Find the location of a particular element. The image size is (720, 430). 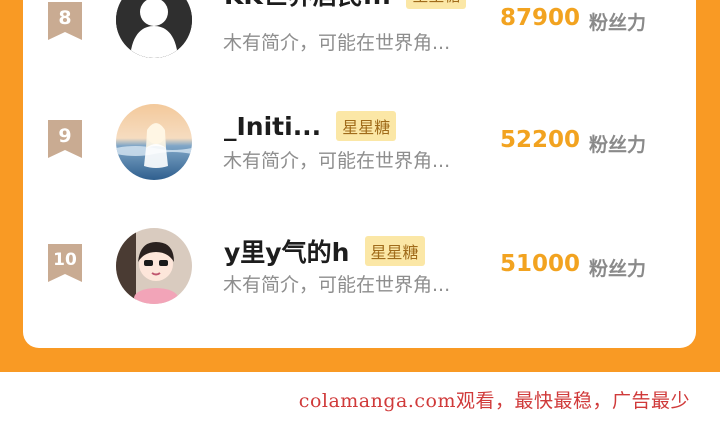

seaside-girl-icon is located at coordinates (154, 142).